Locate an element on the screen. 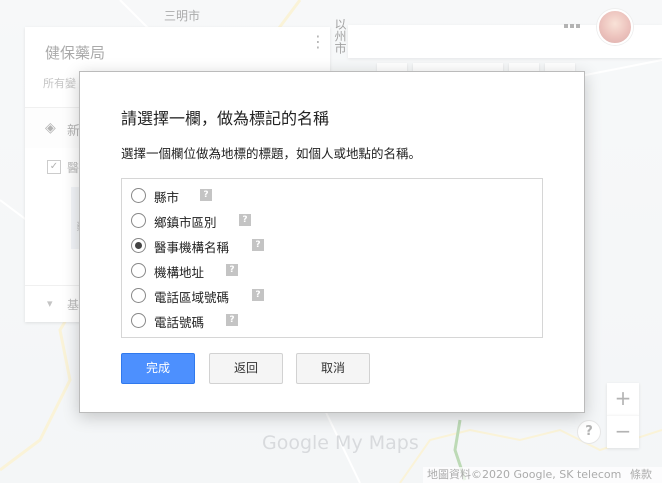 Image resolution: width=662 pixels, height=483 pixels. column-option-label: 鄉鎮市區別 is located at coordinates (185, 222).